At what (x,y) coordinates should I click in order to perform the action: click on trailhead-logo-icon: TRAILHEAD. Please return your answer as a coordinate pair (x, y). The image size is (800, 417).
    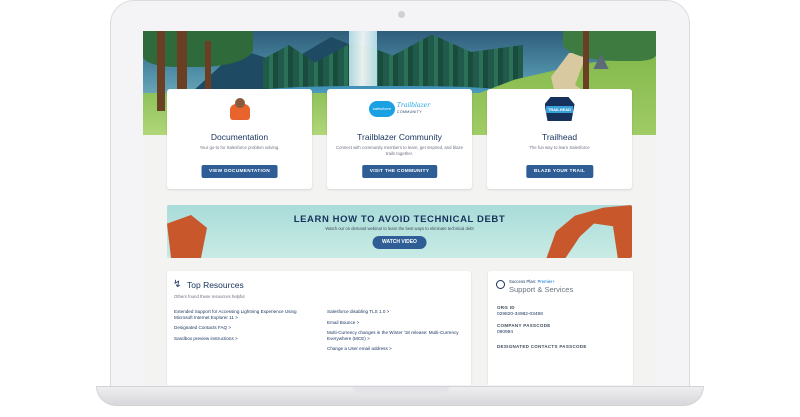
    Looking at the image, I should click on (559, 109).